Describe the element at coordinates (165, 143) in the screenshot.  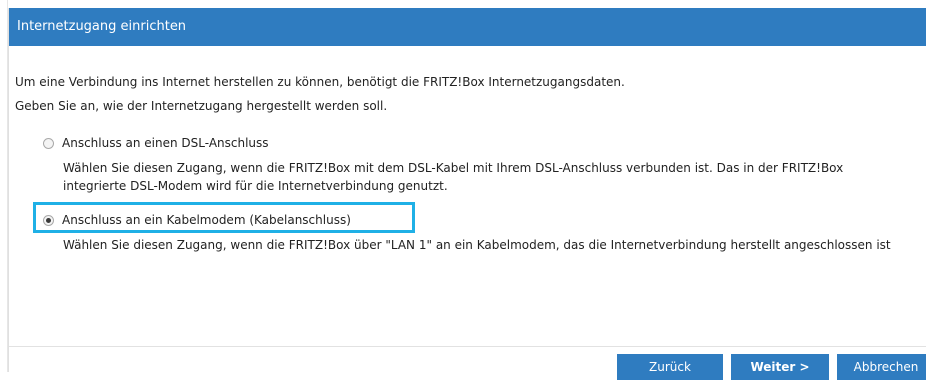
I see `option-dsl-label: Anschluss an einen DSL-Anschluss` at that location.